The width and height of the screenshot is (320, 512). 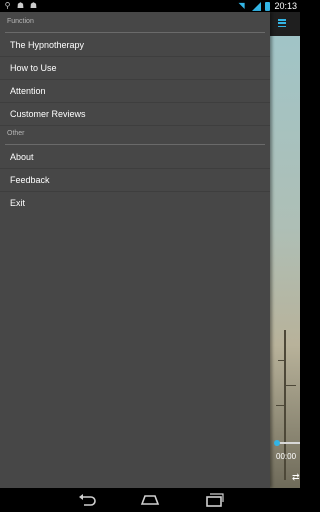 What do you see at coordinates (257, 6) in the screenshot?
I see `signal-icon` at bounding box center [257, 6].